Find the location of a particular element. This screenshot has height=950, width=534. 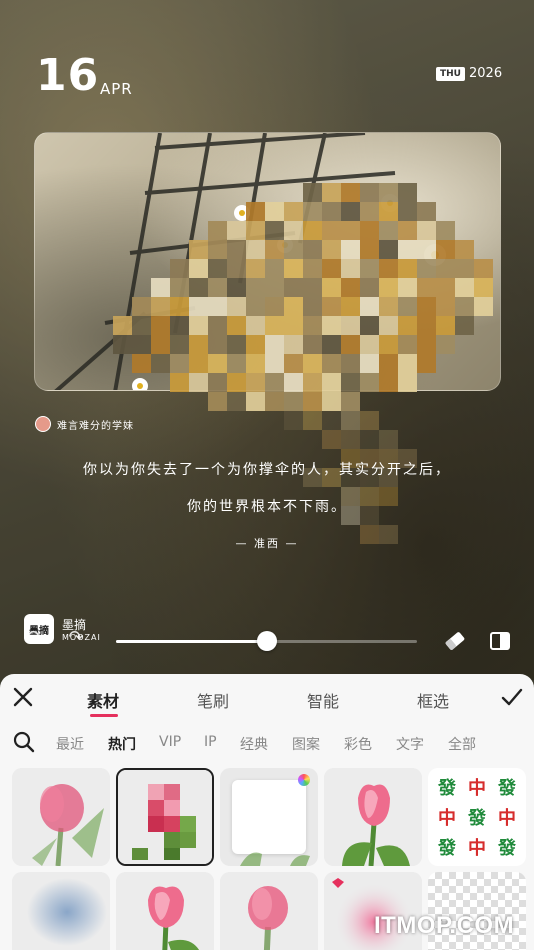

tab-smart: 智能 is located at coordinates (323, 700).